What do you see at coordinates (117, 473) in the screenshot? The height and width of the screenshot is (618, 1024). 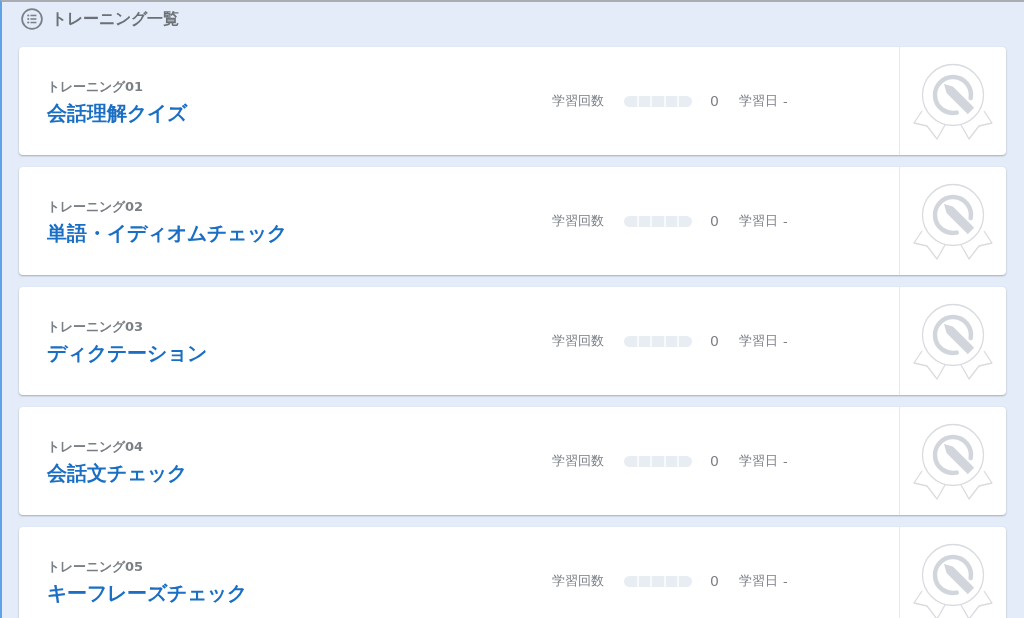 I see `training-title: 会話文チェック` at bounding box center [117, 473].